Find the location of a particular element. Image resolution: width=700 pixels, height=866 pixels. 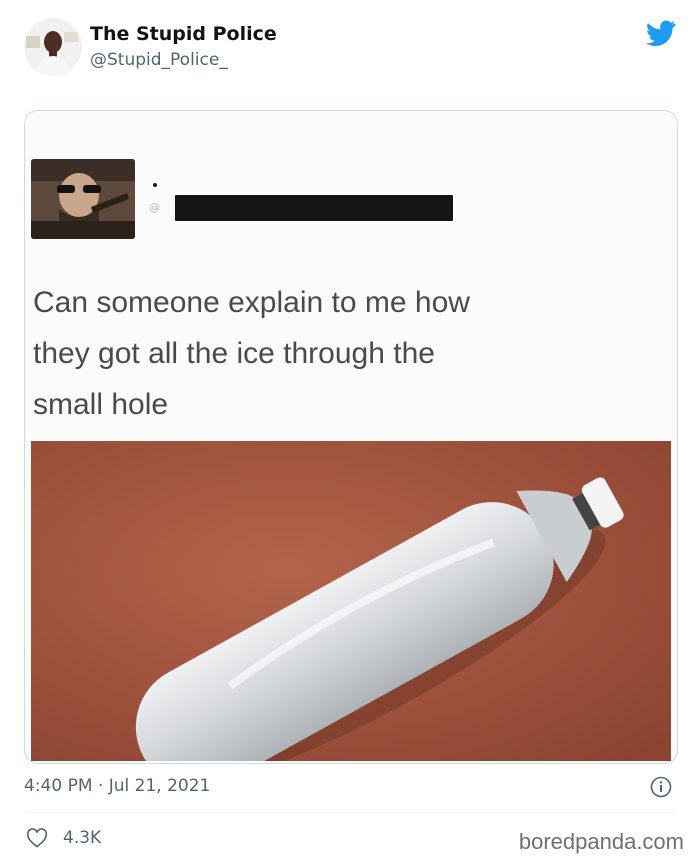

post-line-1: Can someone explain to me how is located at coordinates (251, 302).